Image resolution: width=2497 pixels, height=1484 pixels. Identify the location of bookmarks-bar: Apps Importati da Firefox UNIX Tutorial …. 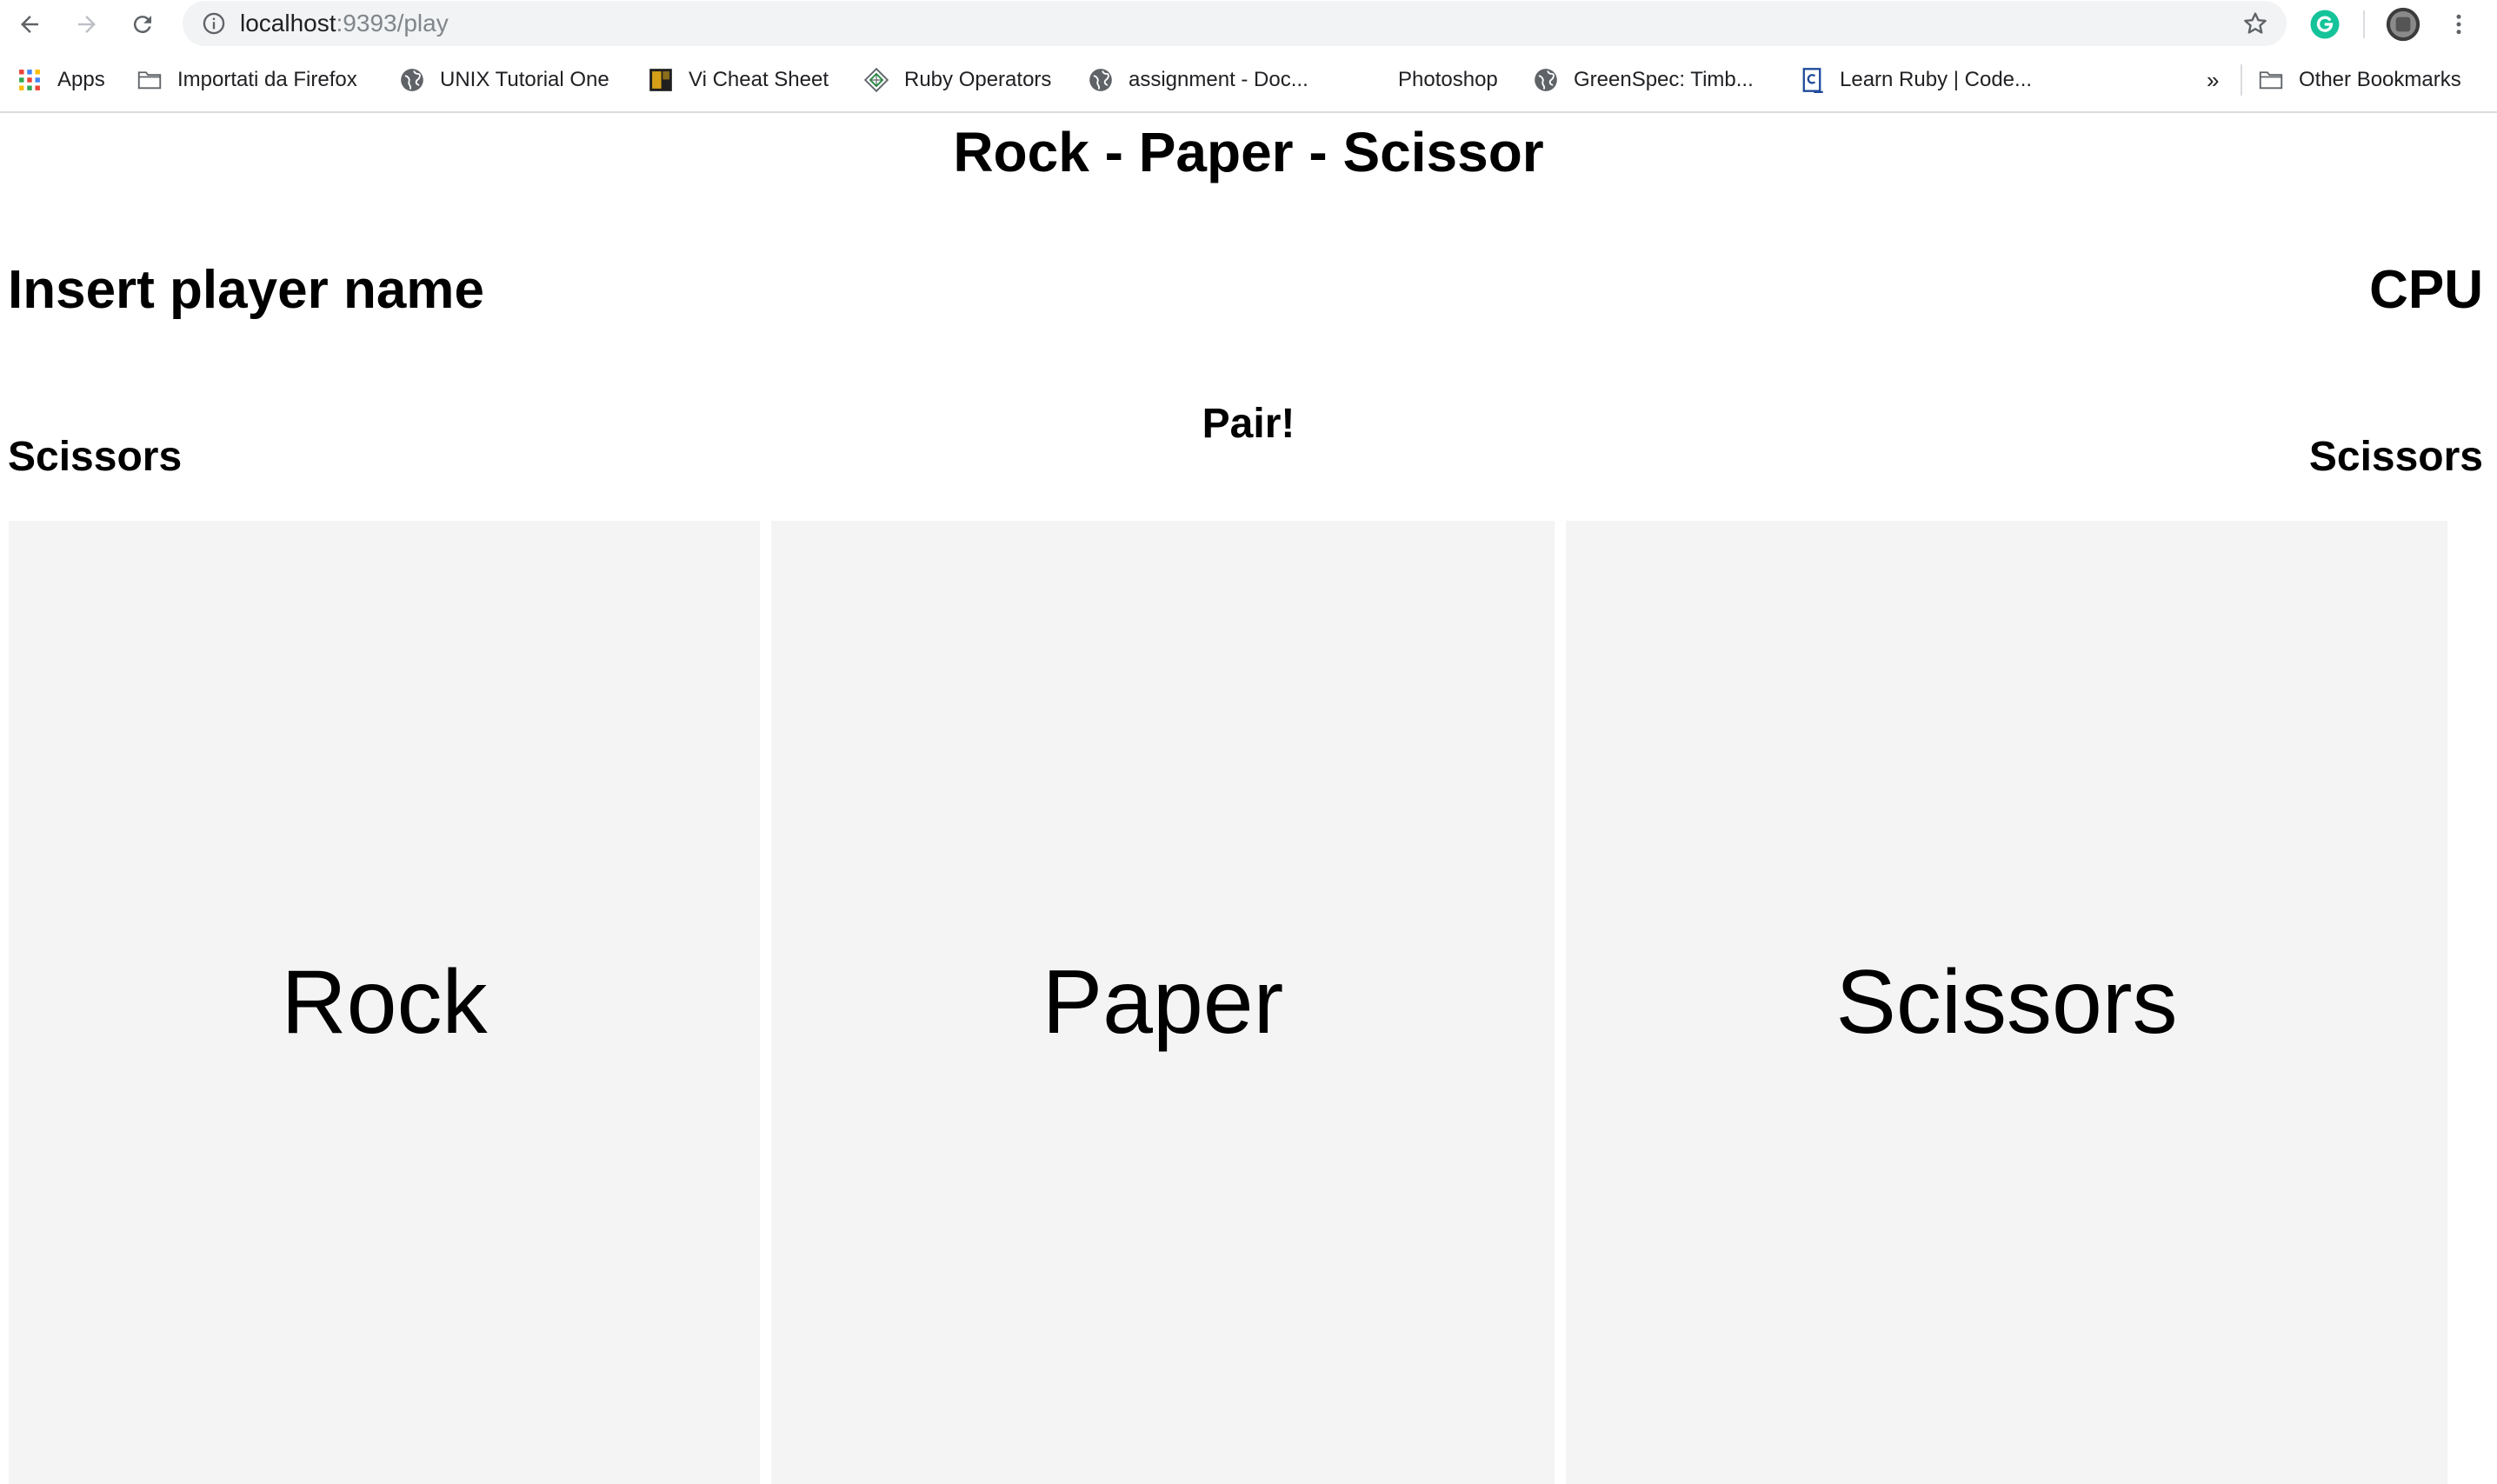
(1248, 81).